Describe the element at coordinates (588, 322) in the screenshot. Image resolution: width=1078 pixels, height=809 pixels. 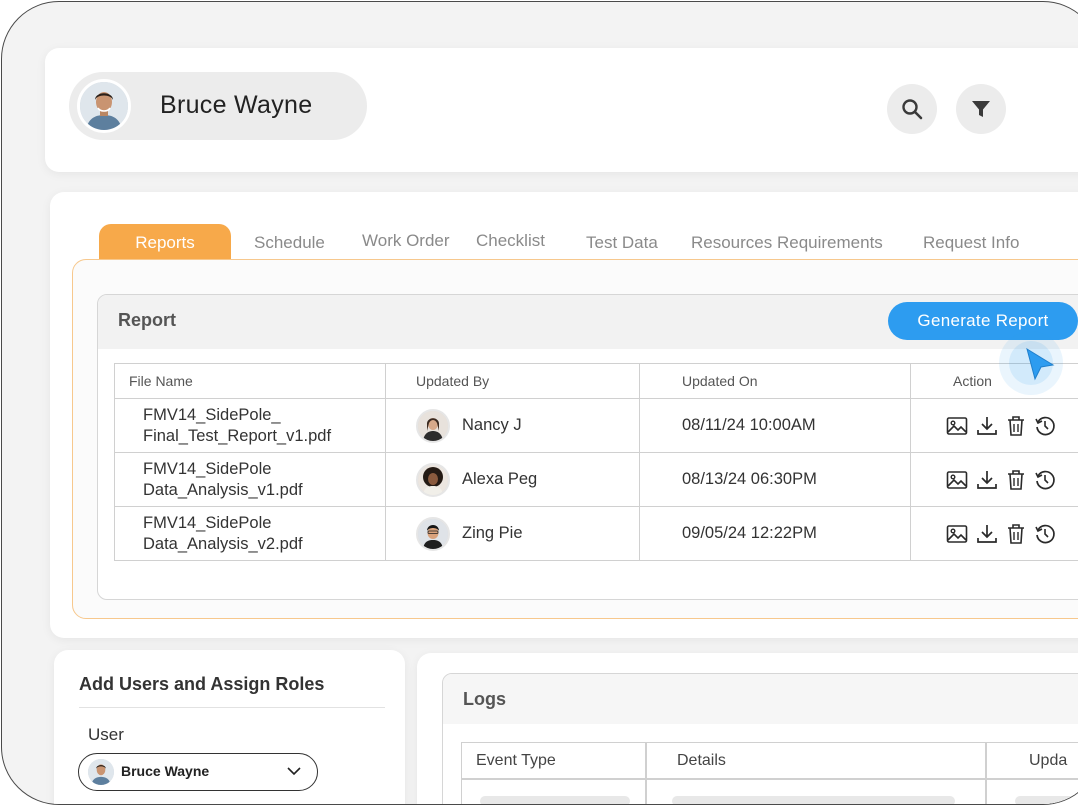
I see `report-header: Report Generate Report` at that location.